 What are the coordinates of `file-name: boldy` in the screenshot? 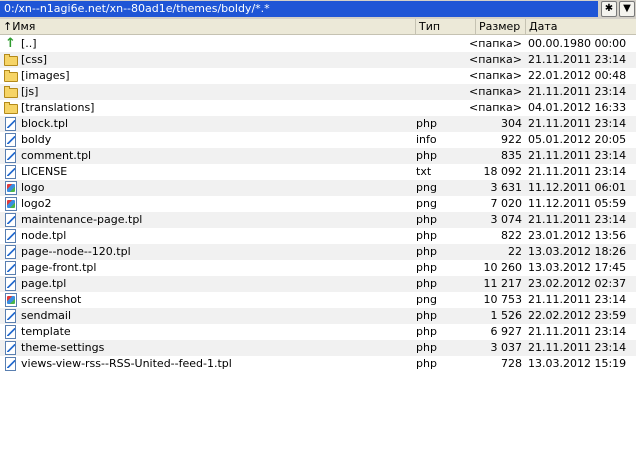 It's located at (36, 139).